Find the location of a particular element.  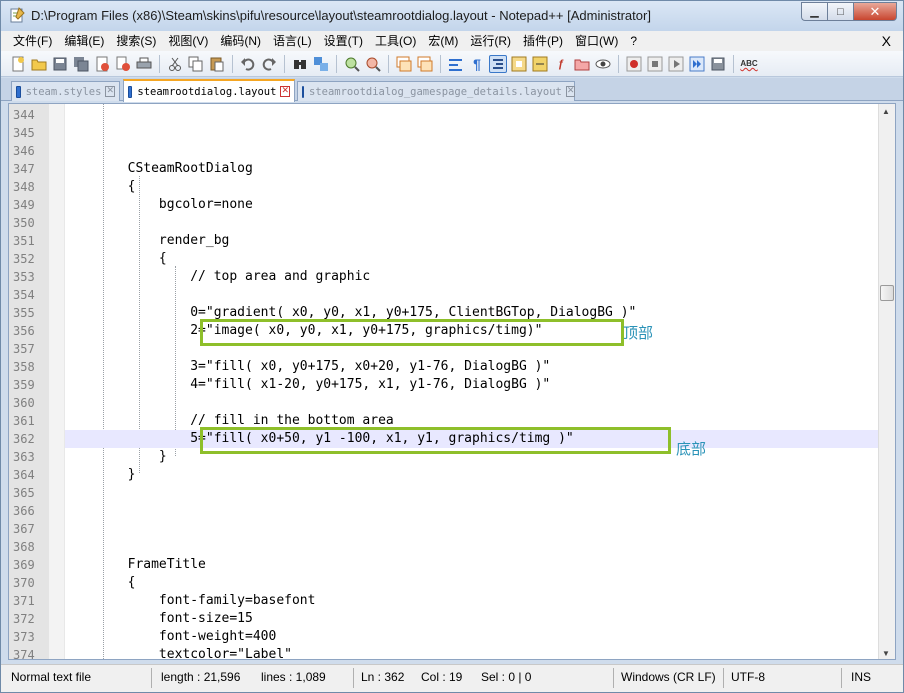

stop-macro-icon is located at coordinates (655, 64).